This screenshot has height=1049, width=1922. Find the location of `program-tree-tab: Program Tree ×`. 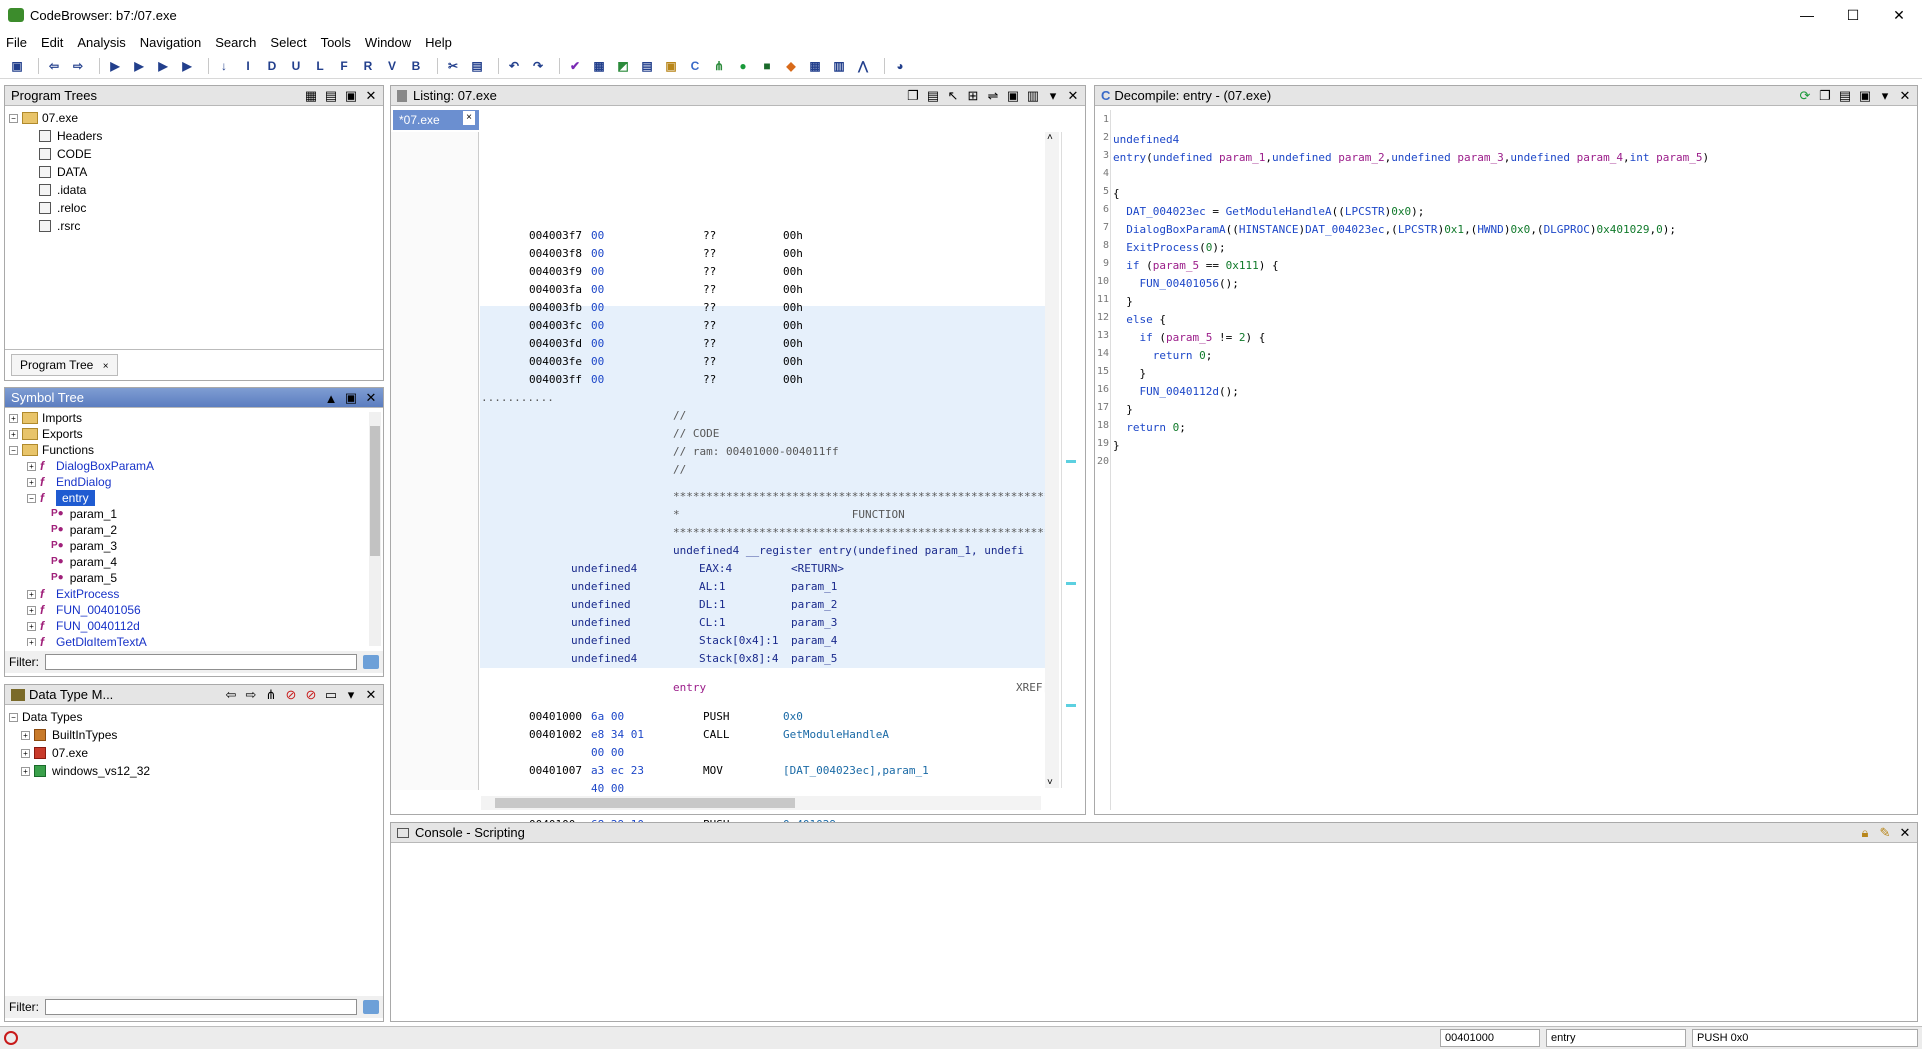

program-tree-tab: Program Tree × is located at coordinates (64, 365).